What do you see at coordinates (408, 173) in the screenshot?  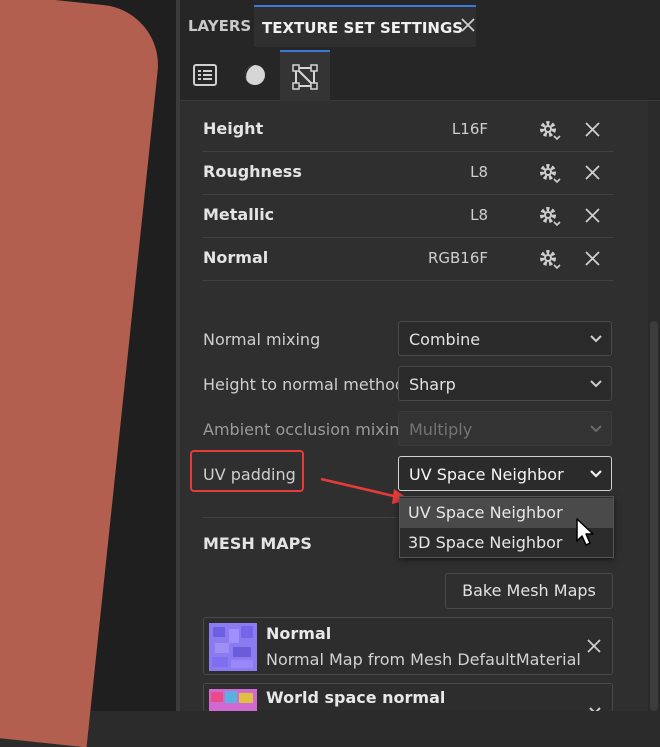 I see `channel-row-roughness: Roughness L8` at bounding box center [408, 173].